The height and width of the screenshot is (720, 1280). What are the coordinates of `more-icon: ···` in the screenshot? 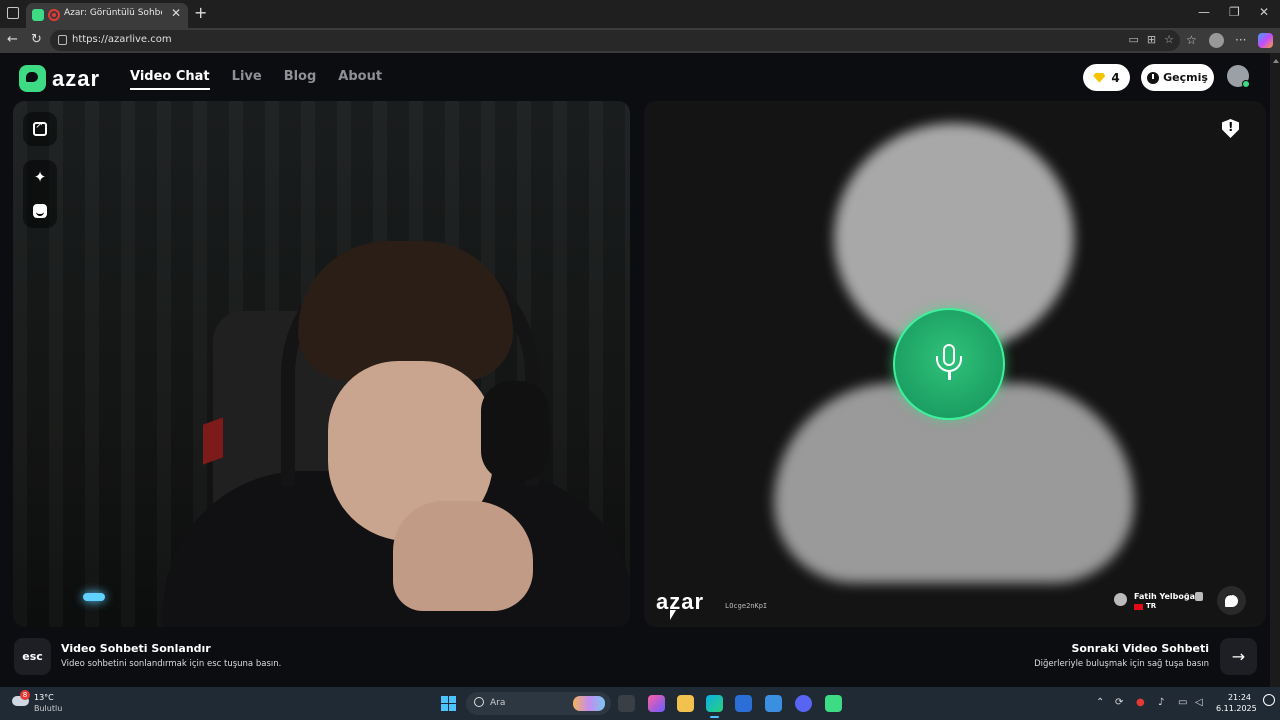 It's located at (1240, 40).